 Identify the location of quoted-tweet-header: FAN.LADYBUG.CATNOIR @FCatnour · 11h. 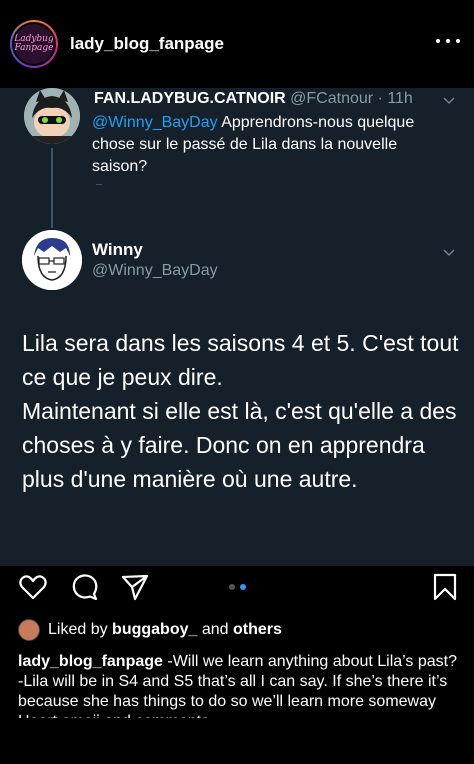
(253, 98).